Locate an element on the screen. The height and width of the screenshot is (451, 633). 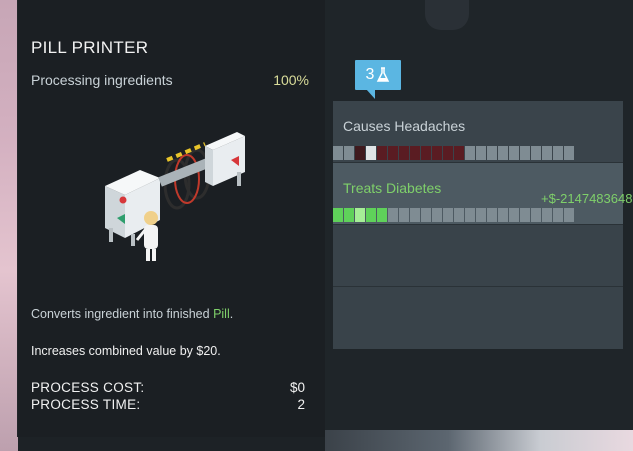
machine-status: Processing ingredients is located at coordinates (102, 80).